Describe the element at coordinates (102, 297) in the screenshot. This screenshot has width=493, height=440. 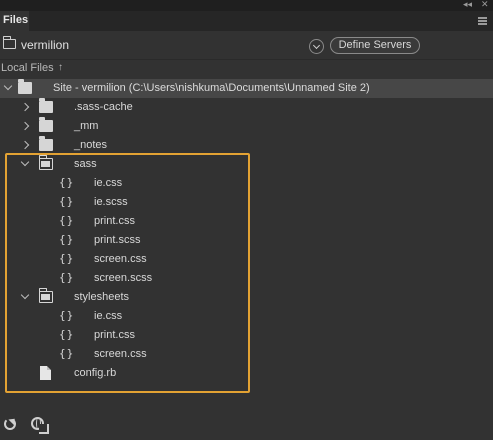
I see `tree-item-label: stylesheets` at that location.